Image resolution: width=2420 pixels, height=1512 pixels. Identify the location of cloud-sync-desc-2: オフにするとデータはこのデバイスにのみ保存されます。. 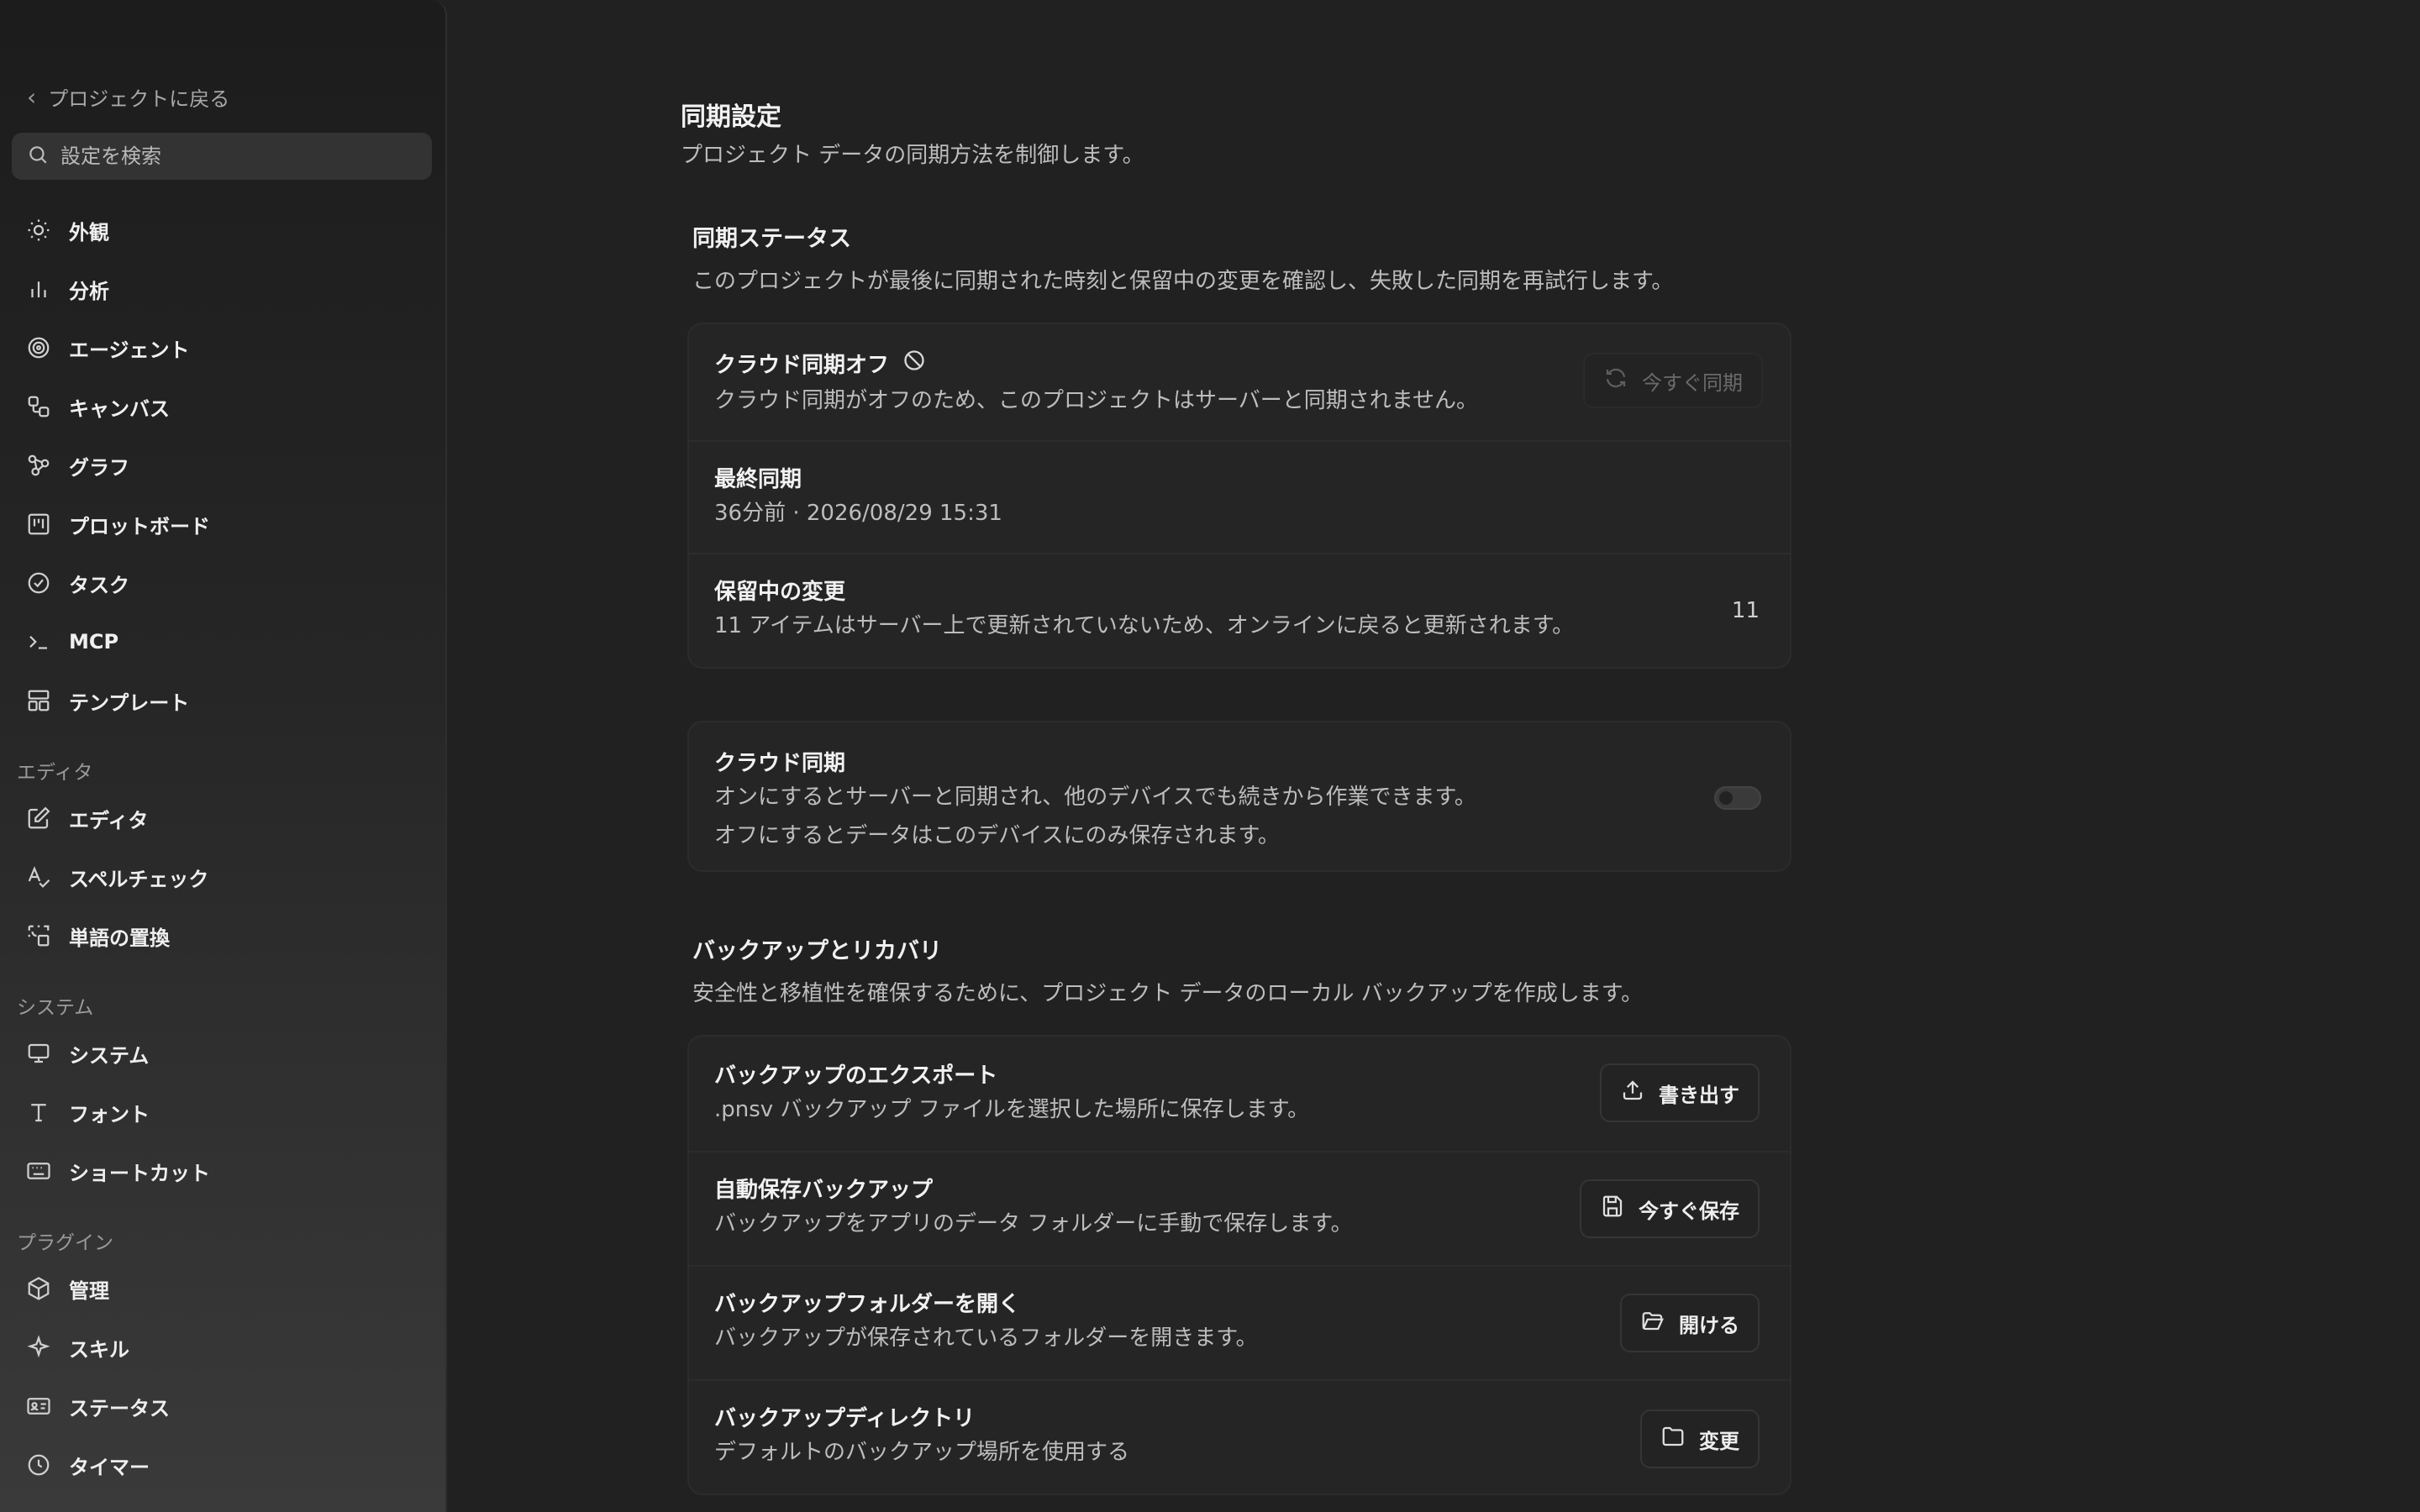
(997, 835).